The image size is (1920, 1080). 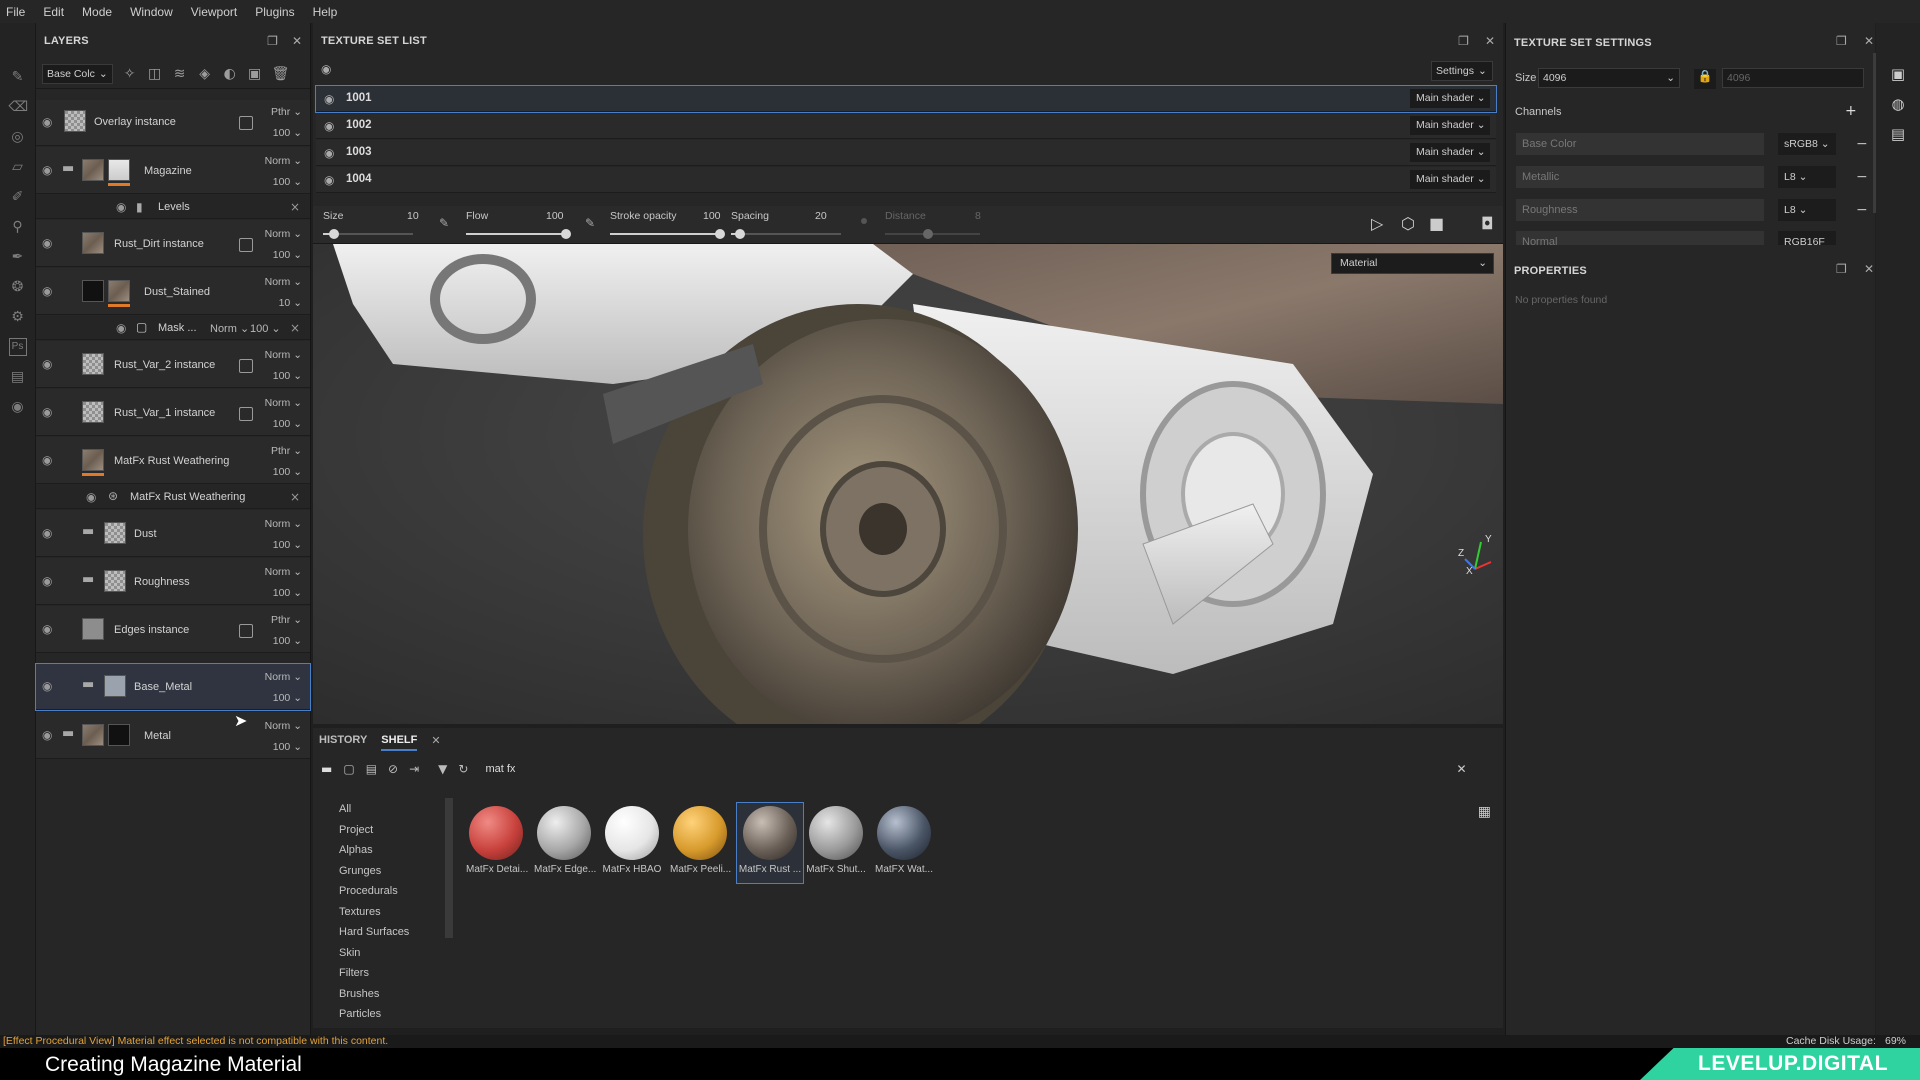 I want to click on log-icon: ▤, so click(x=1898, y=134).